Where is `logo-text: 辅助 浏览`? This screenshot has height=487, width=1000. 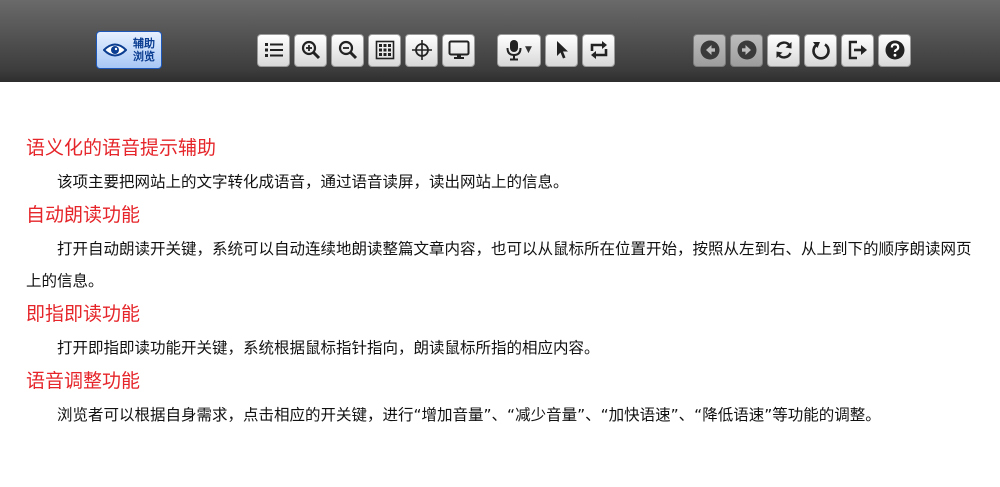
logo-text: 辅助 浏览 is located at coordinates (144, 50).